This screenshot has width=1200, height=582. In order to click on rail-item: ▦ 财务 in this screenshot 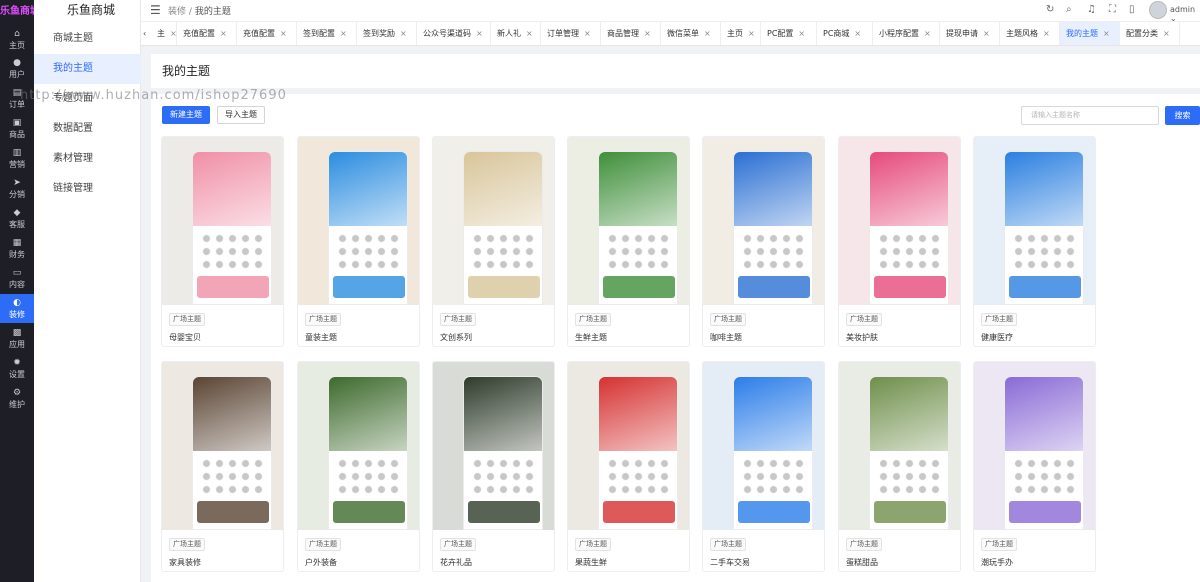, I will do `click(17, 248)`.